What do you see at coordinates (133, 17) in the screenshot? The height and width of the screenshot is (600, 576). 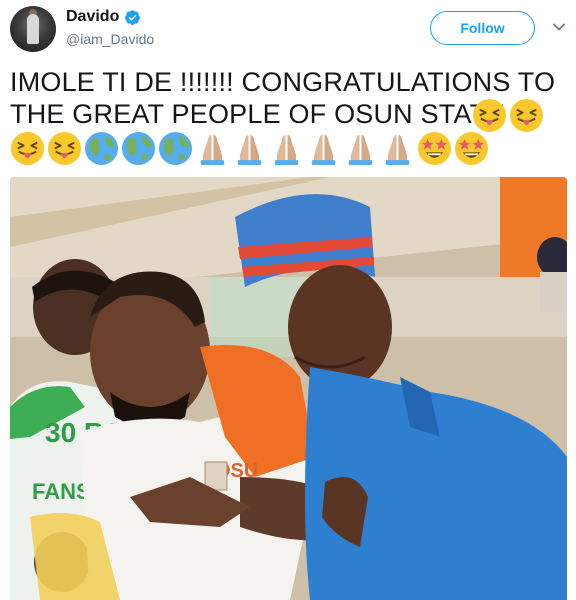 I see `verified-badge-icon` at bounding box center [133, 17].